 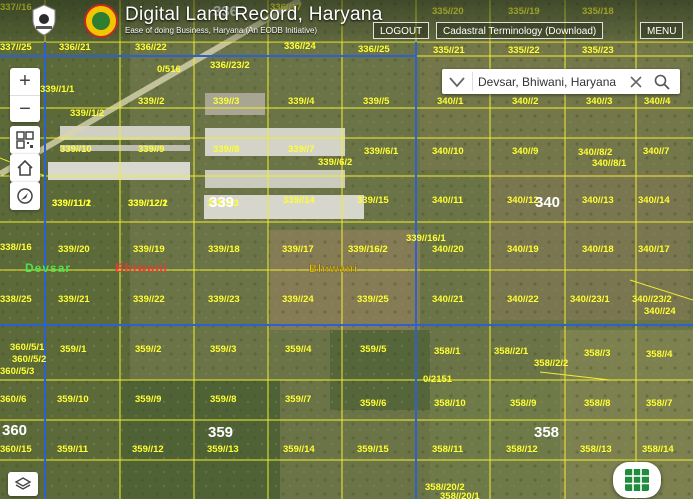 I want to click on cadastral-terminology-download-button: Cadastral Terminology (Download), so click(x=520, y=30).